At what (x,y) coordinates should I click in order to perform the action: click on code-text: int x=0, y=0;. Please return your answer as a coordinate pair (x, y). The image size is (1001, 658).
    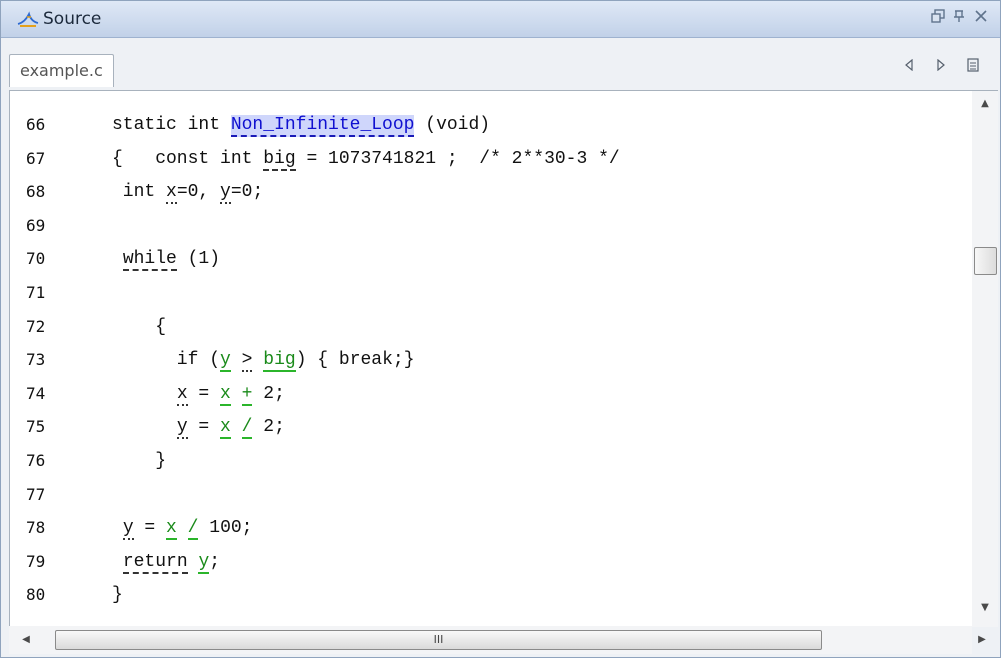
    Looking at the image, I should click on (187, 192).